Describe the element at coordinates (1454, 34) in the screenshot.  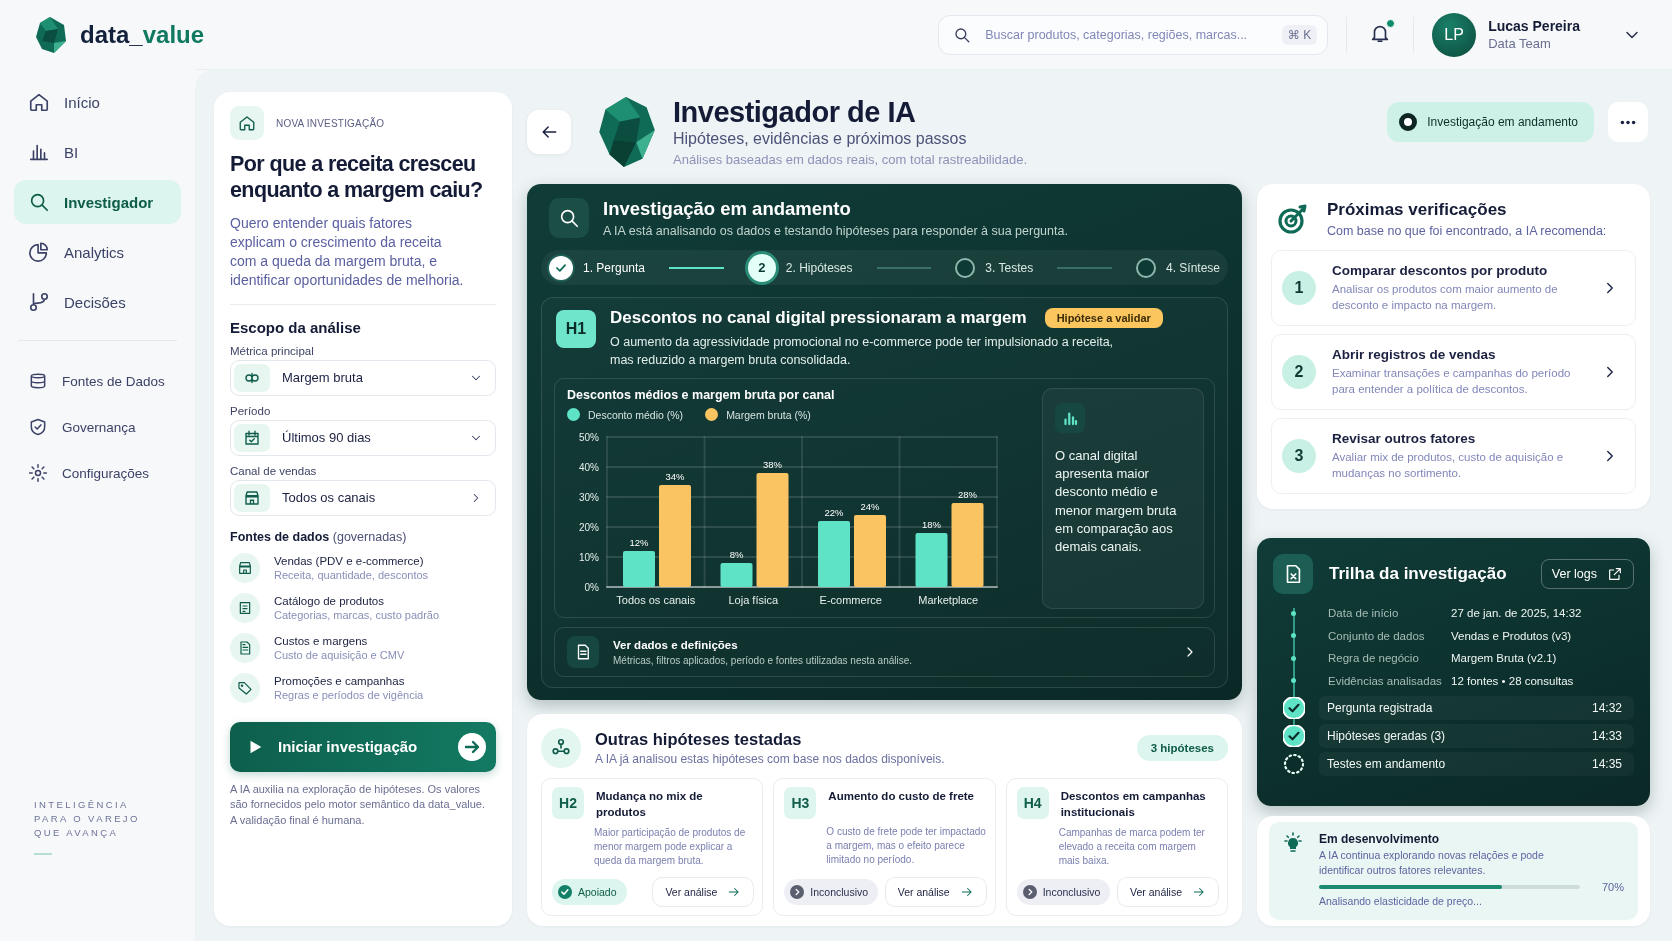
I see `user-avatar: LP` at that location.